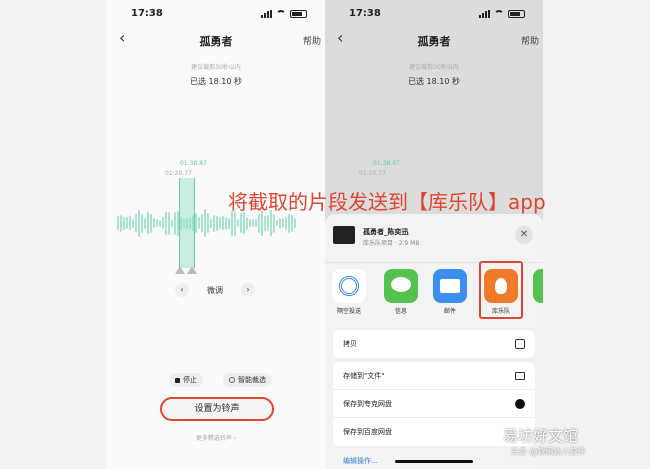  Describe the element at coordinates (400, 311) in the screenshot. I see `share-app-label: 信息` at that location.